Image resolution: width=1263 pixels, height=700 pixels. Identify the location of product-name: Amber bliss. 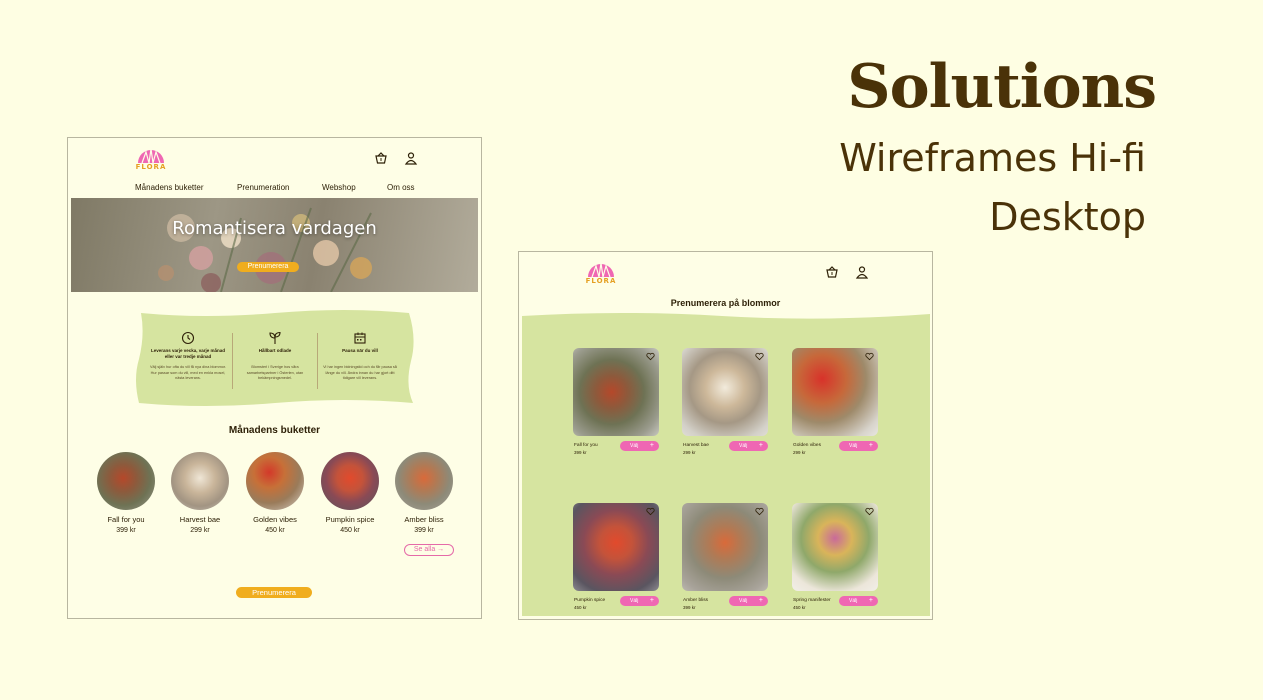
(696, 600).